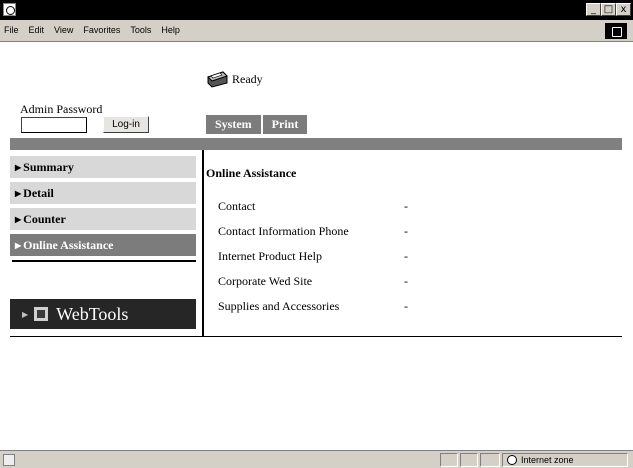 The height and width of the screenshot is (468, 633). I want to click on table-row: Internet Product Help -, so click(313, 261).